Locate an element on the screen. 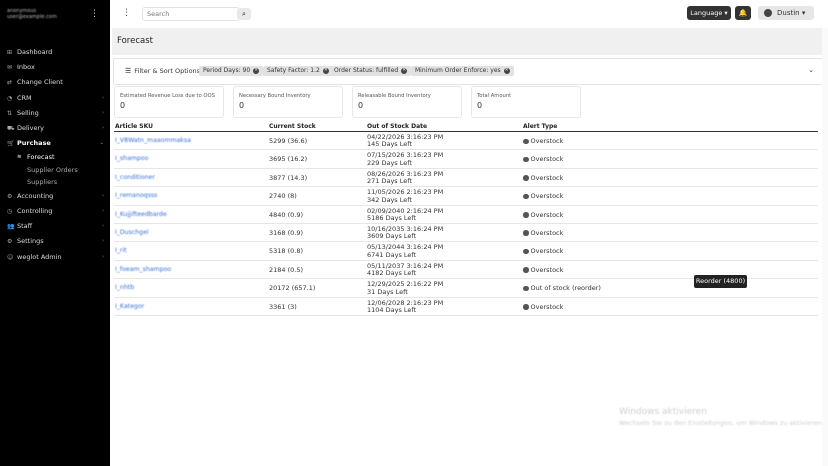  out-of-stock-date: 04/22/2026 3:16:23 PM 145 Days Left is located at coordinates (405, 141).